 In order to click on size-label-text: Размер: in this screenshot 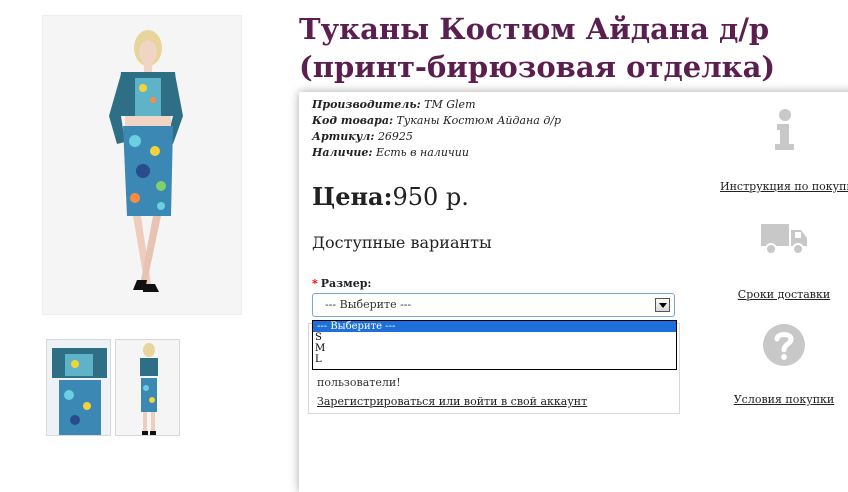, I will do `click(346, 283)`.